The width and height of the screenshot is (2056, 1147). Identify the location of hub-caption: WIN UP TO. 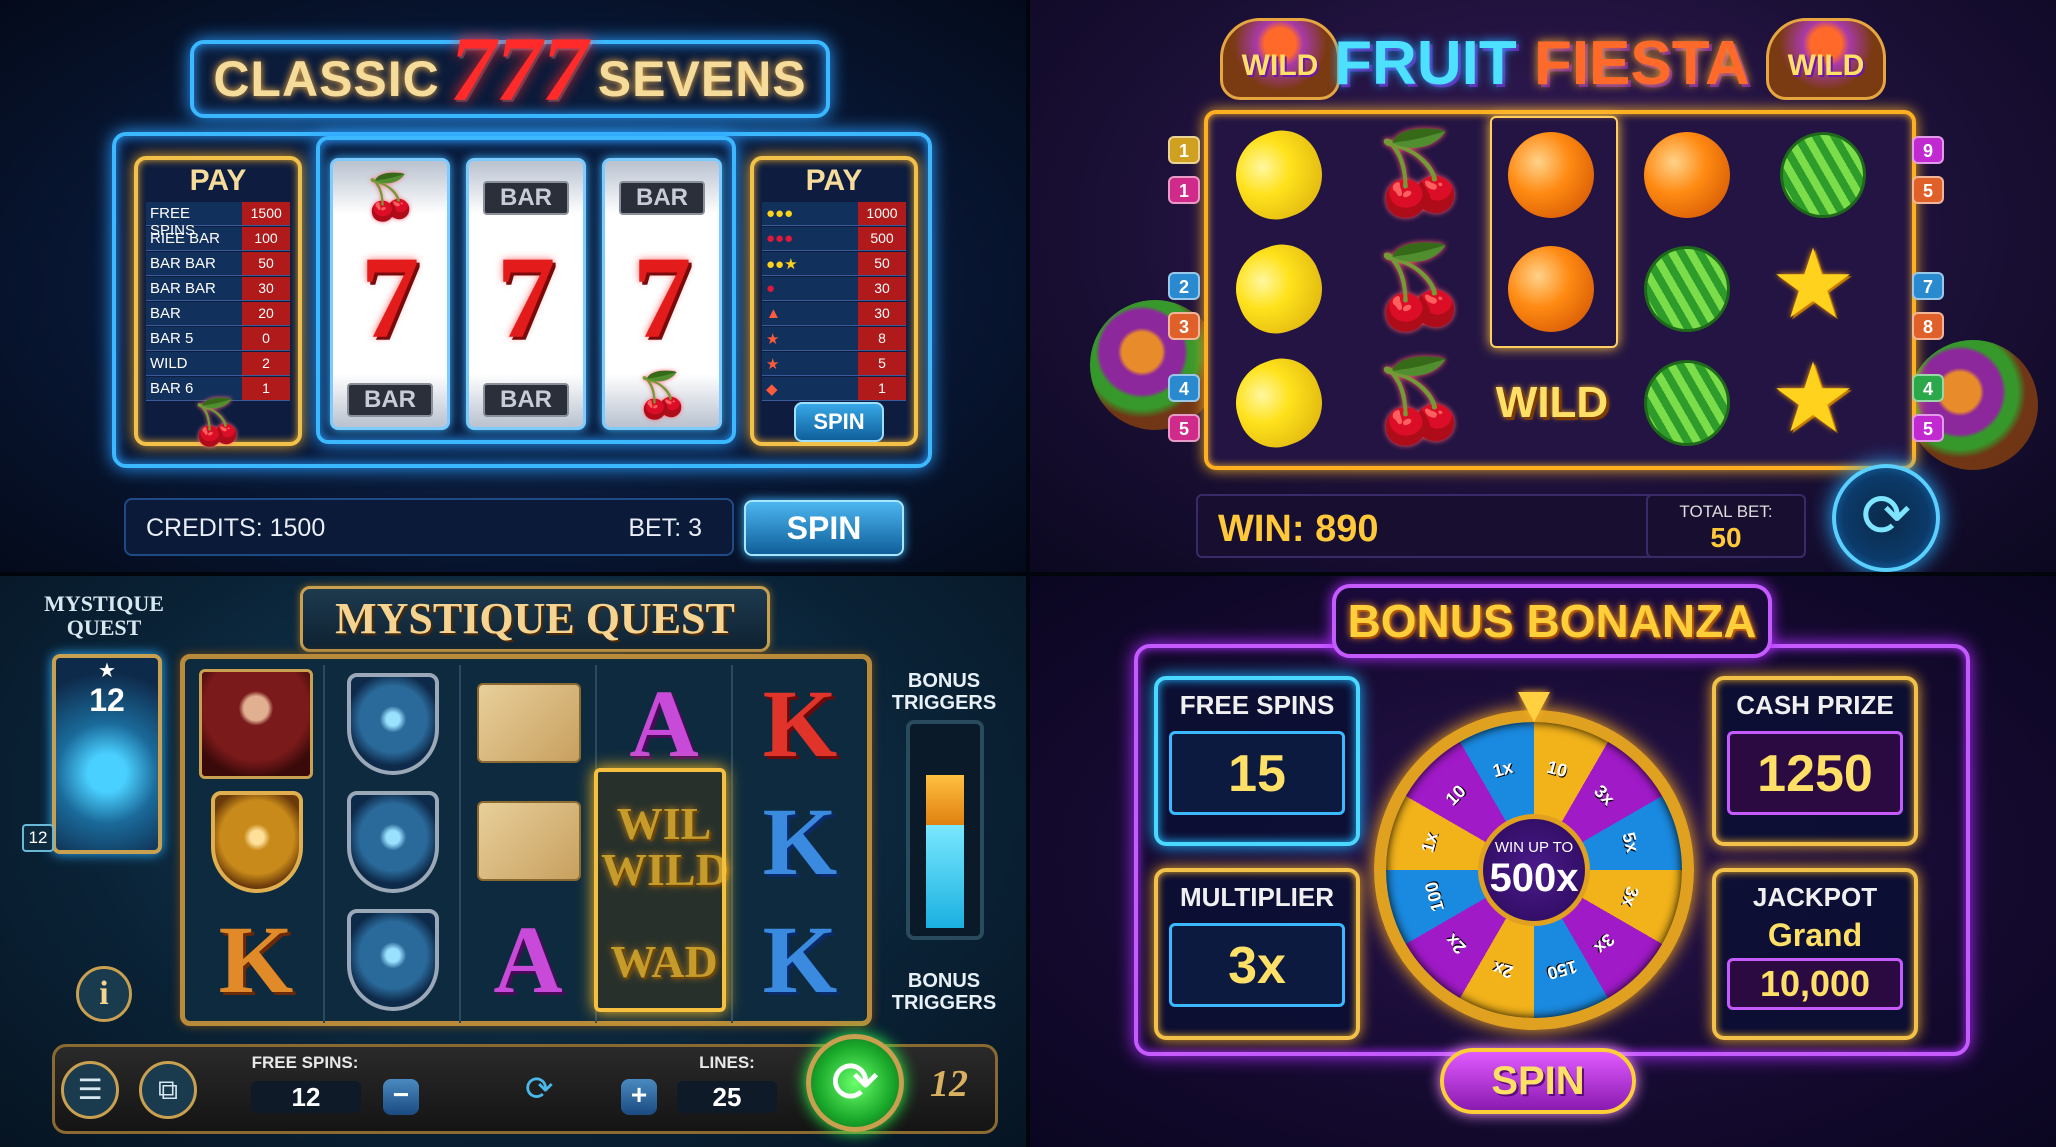
(1534, 847).